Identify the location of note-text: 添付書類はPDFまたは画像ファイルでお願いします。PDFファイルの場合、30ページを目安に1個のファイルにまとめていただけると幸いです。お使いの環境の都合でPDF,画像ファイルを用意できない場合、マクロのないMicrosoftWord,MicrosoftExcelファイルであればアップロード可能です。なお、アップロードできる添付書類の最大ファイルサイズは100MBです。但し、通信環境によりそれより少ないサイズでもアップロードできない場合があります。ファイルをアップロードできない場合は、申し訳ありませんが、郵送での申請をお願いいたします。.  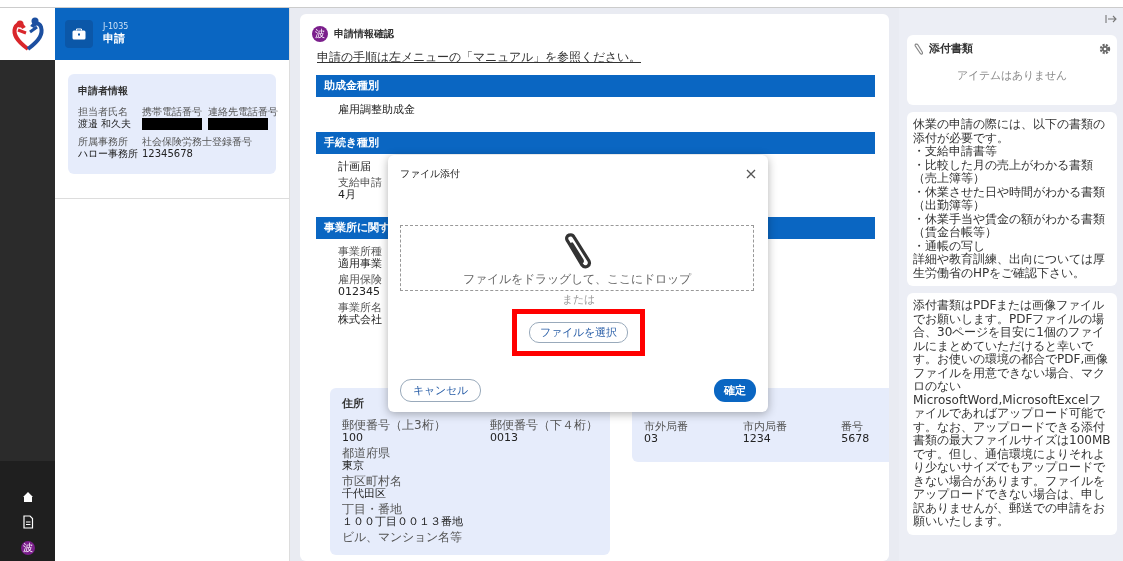
(1012, 414).